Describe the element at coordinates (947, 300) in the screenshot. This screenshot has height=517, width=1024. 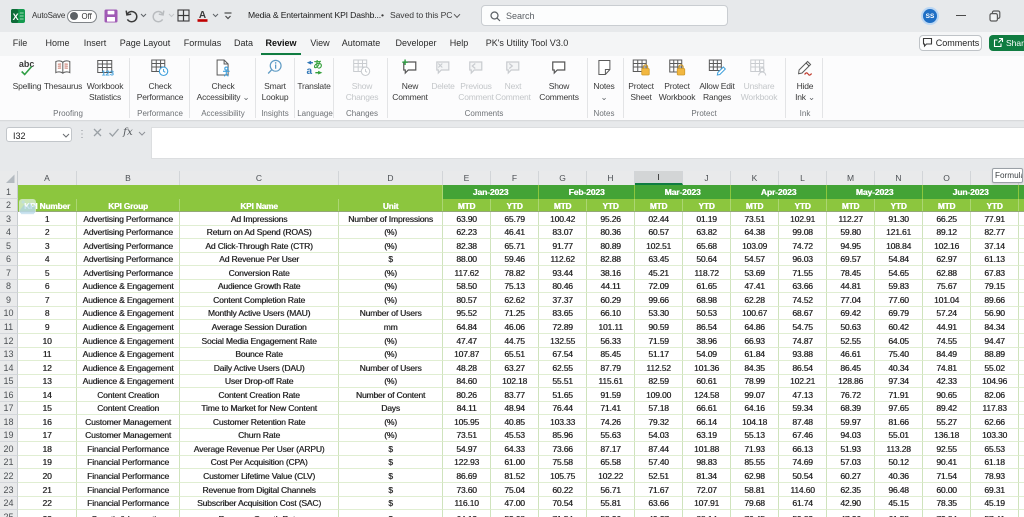
I see `cell-O9: 101.04` at that location.